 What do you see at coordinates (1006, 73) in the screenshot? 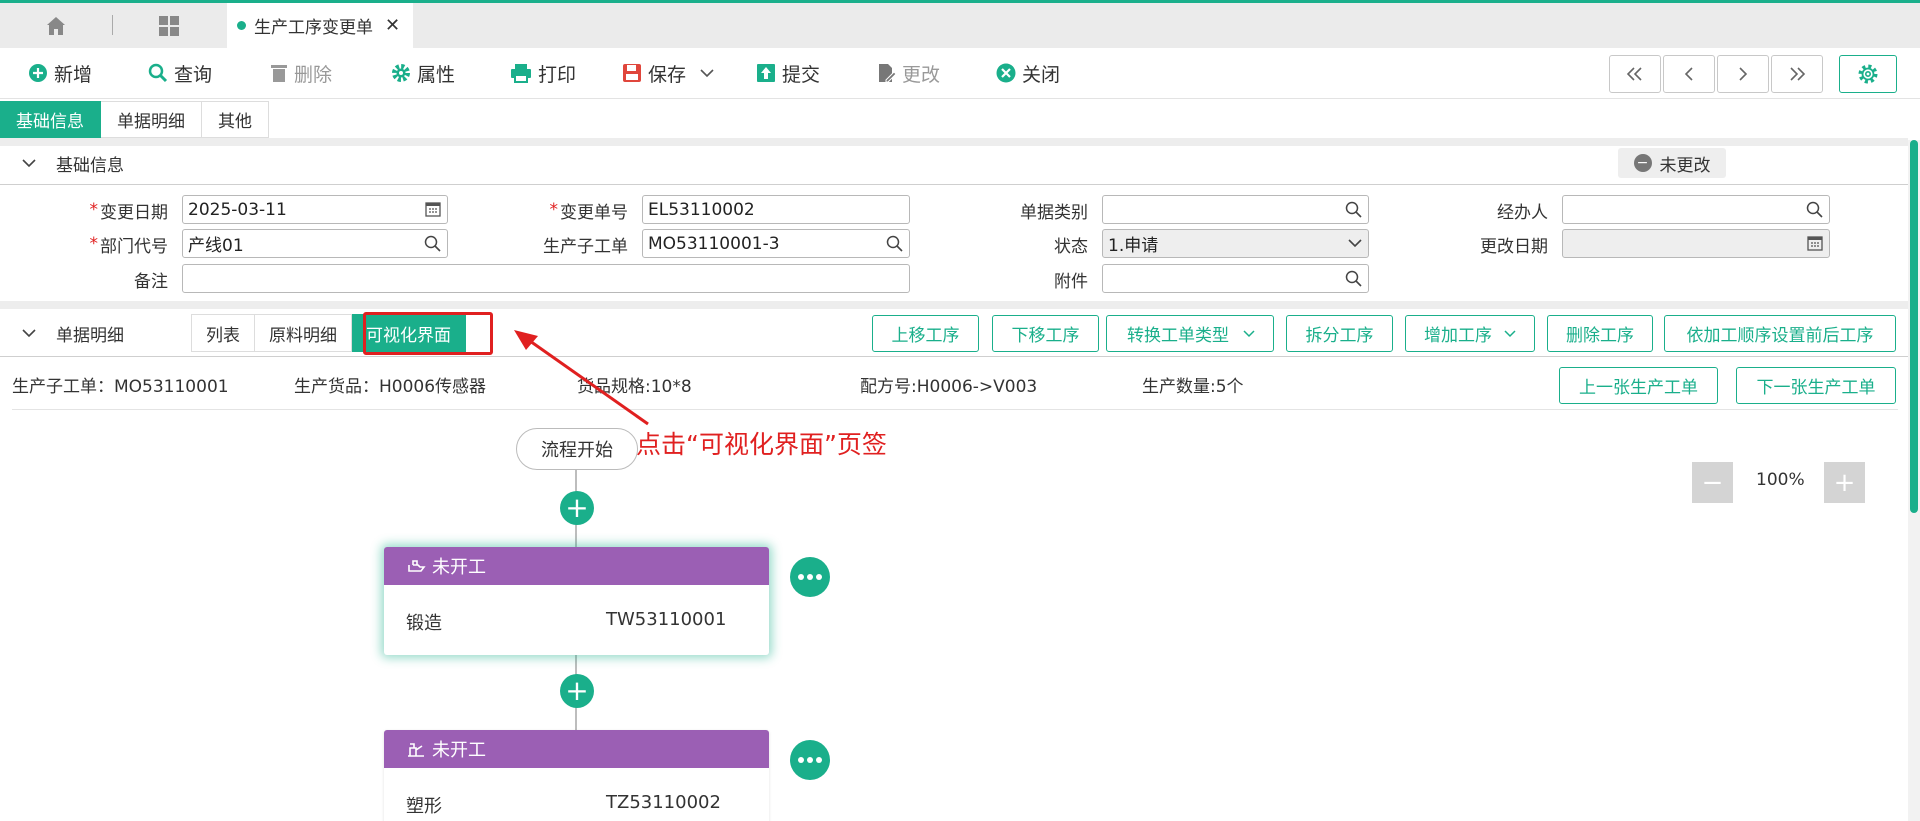
I see `close-circle-icon` at bounding box center [1006, 73].